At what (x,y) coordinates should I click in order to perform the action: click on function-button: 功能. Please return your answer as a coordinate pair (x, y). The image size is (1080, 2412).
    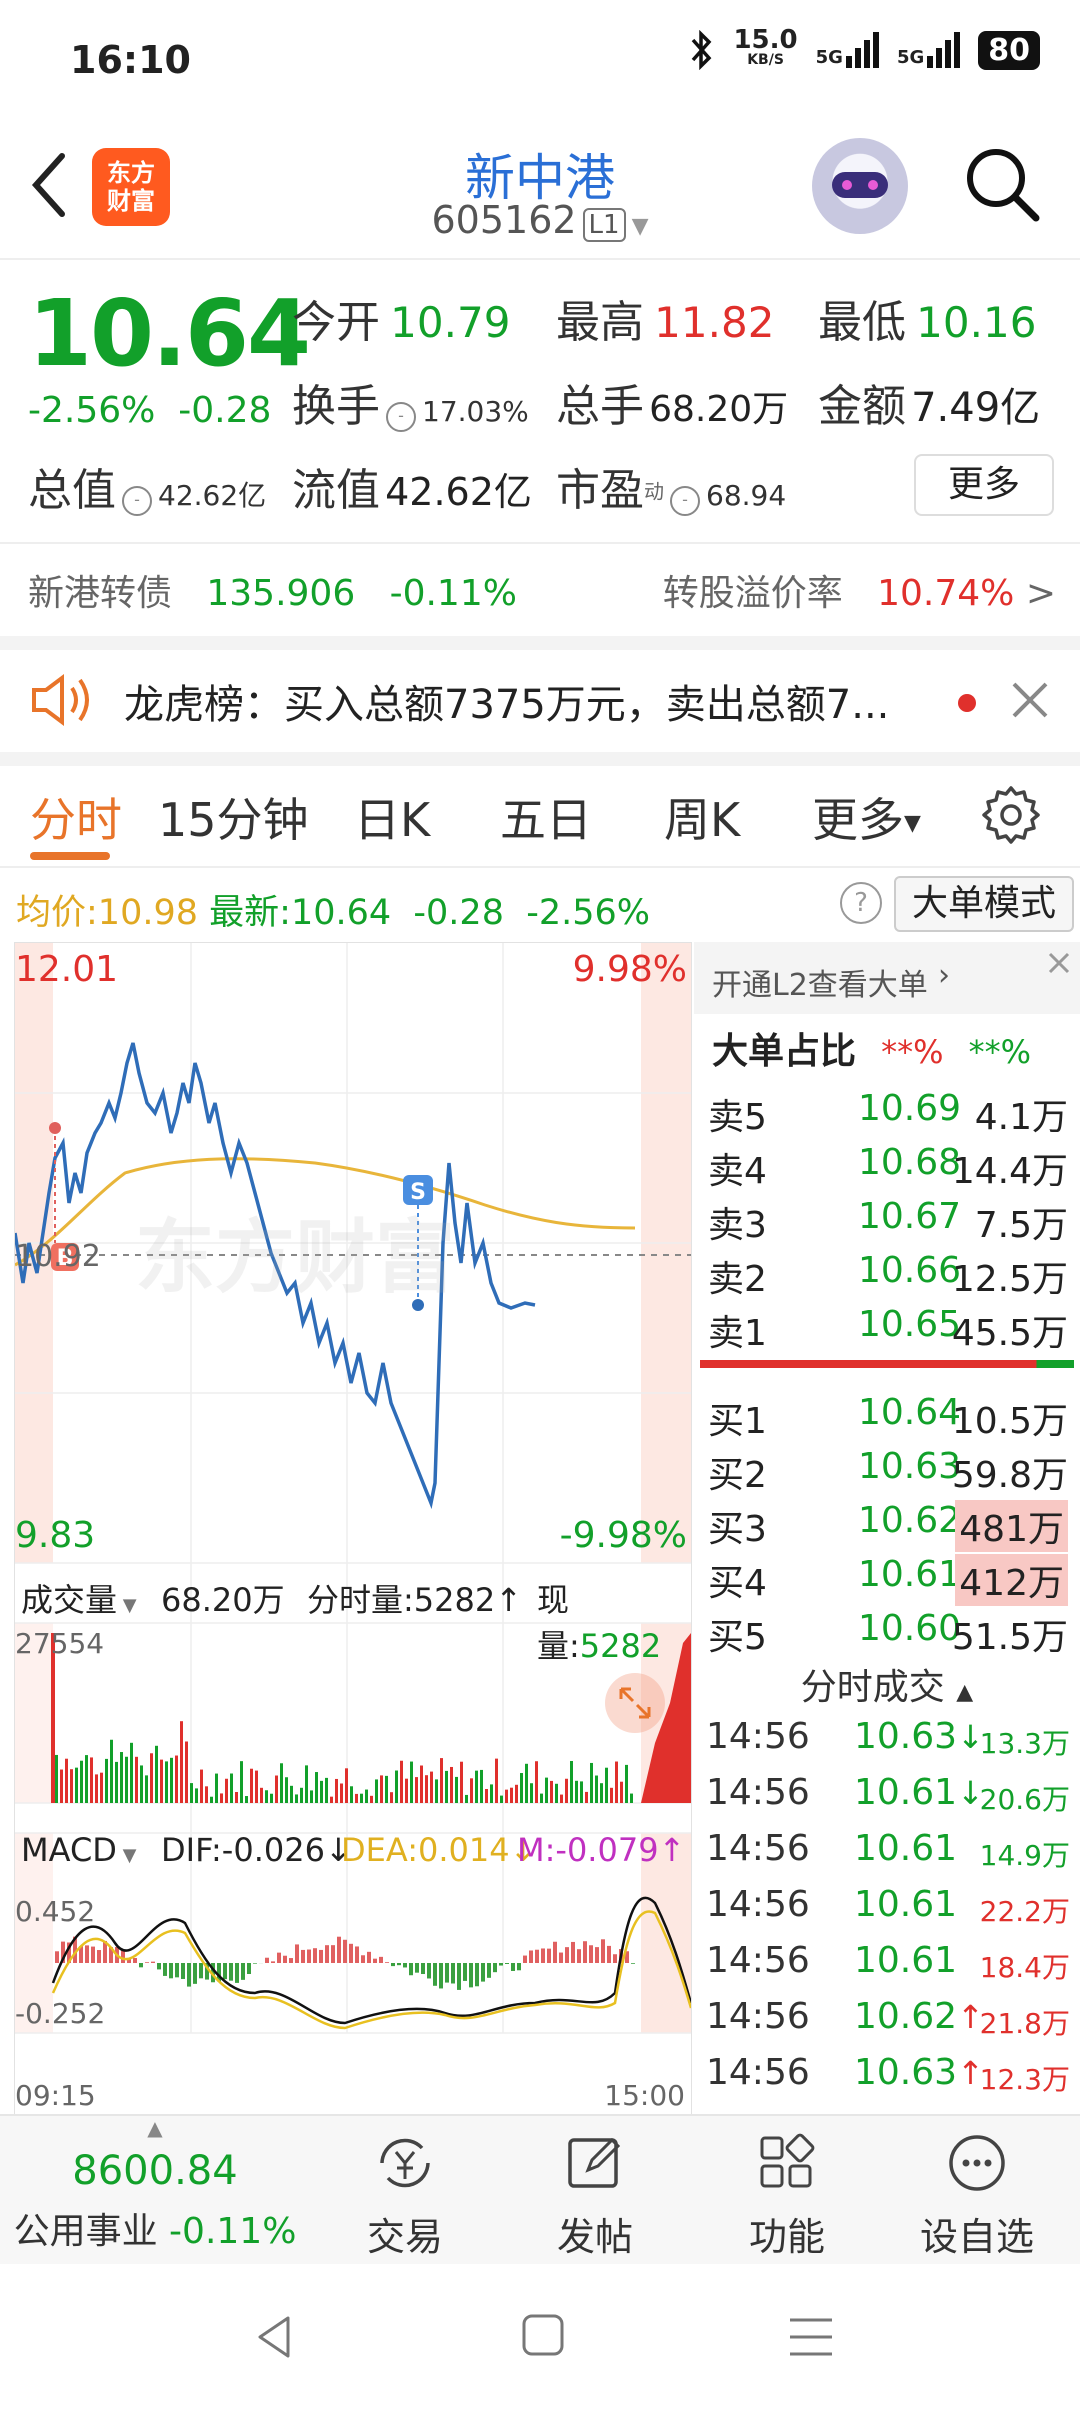
    Looking at the image, I should click on (787, 2191).